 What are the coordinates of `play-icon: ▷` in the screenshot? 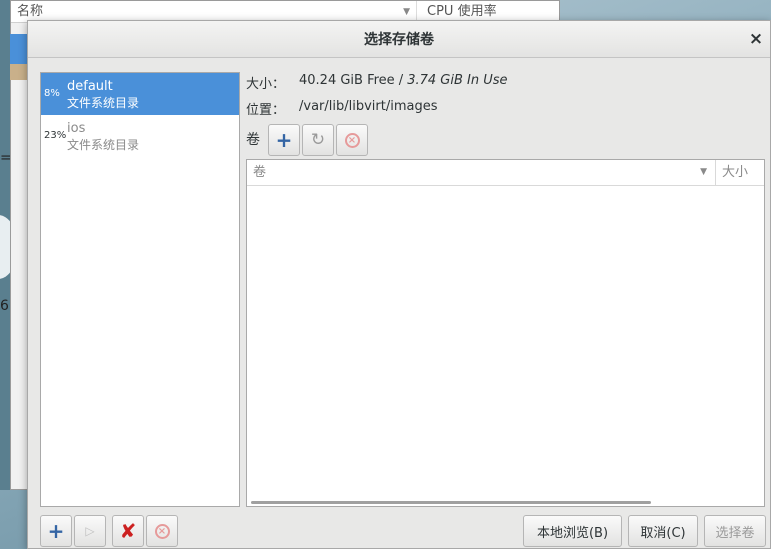 It's located at (90, 531).